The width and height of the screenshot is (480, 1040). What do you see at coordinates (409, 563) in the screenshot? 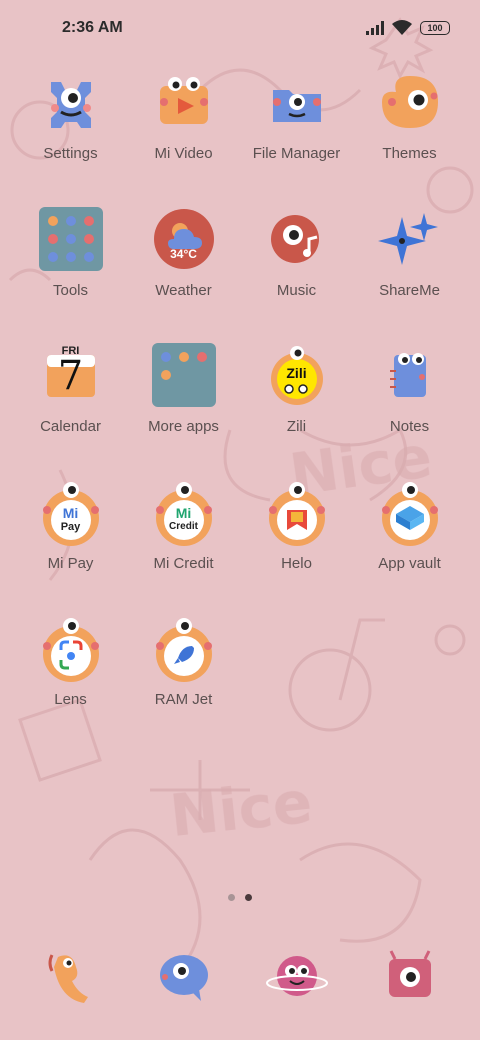
I see `app-label: App vault` at bounding box center [409, 563].